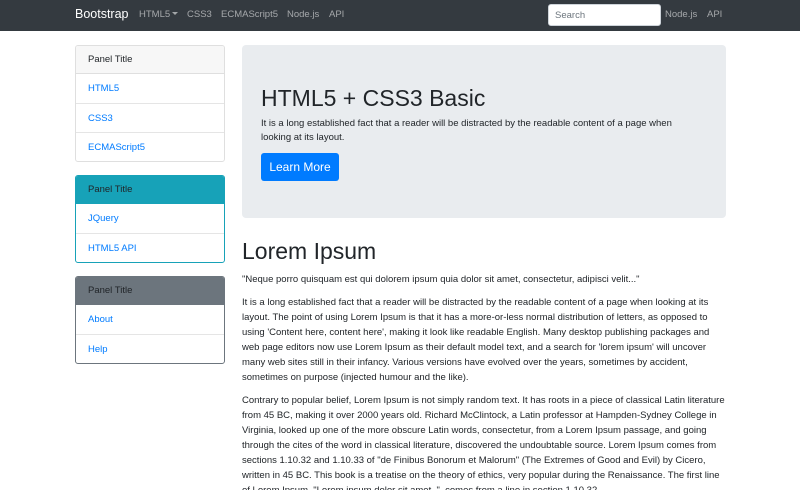 This screenshot has width=800, height=490. I want to click on nav-item-css3: CSS3, so click(199, 14).